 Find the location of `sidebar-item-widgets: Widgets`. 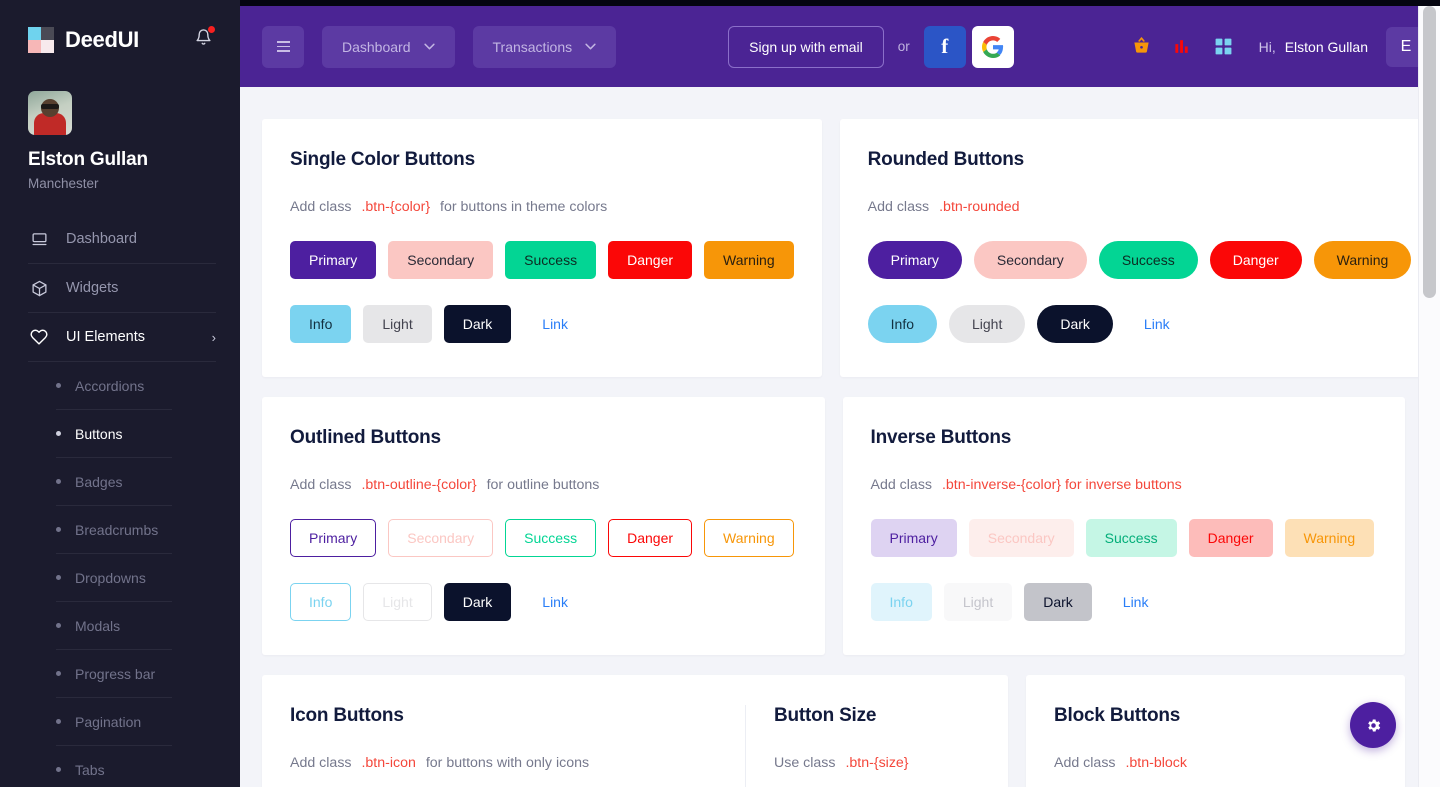

sidebar-item-widgets: Widgets is located at coordinates (120, 288).